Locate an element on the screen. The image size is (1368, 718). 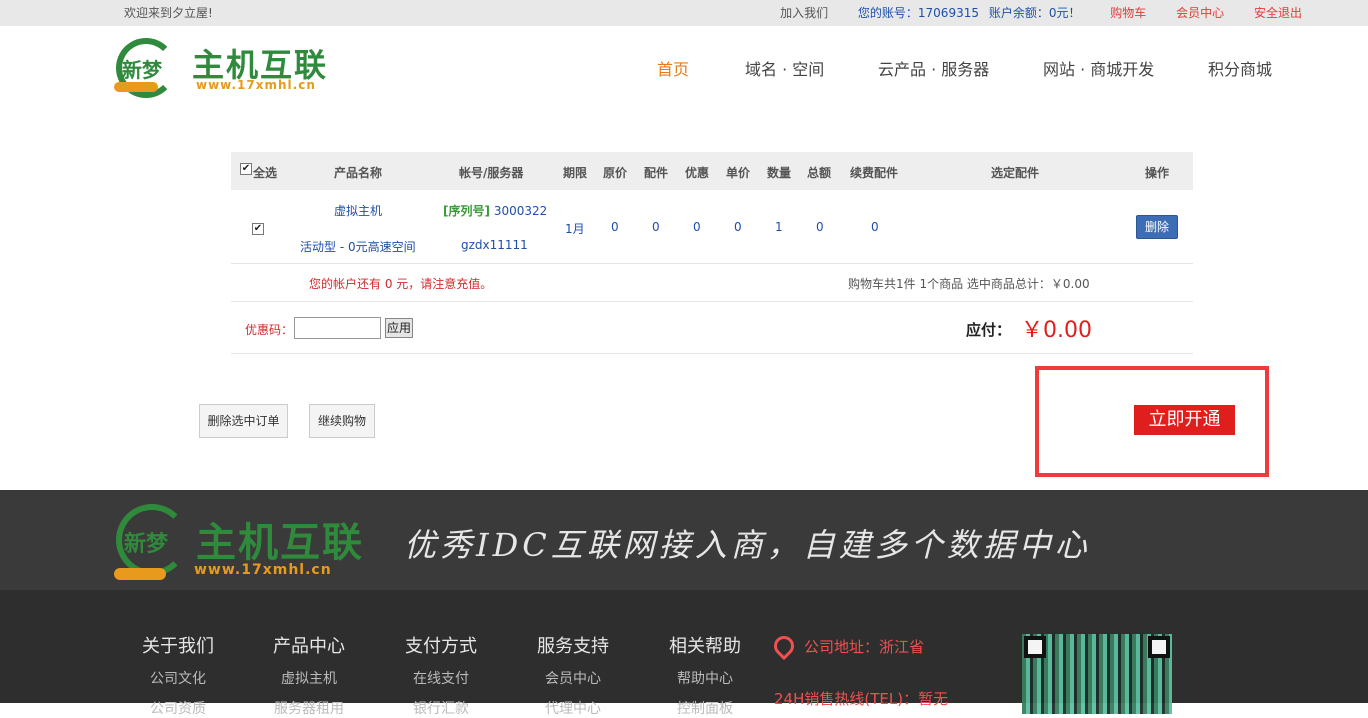
address-text: 公司地址：浙江省 is located at coordinates (864, 647).